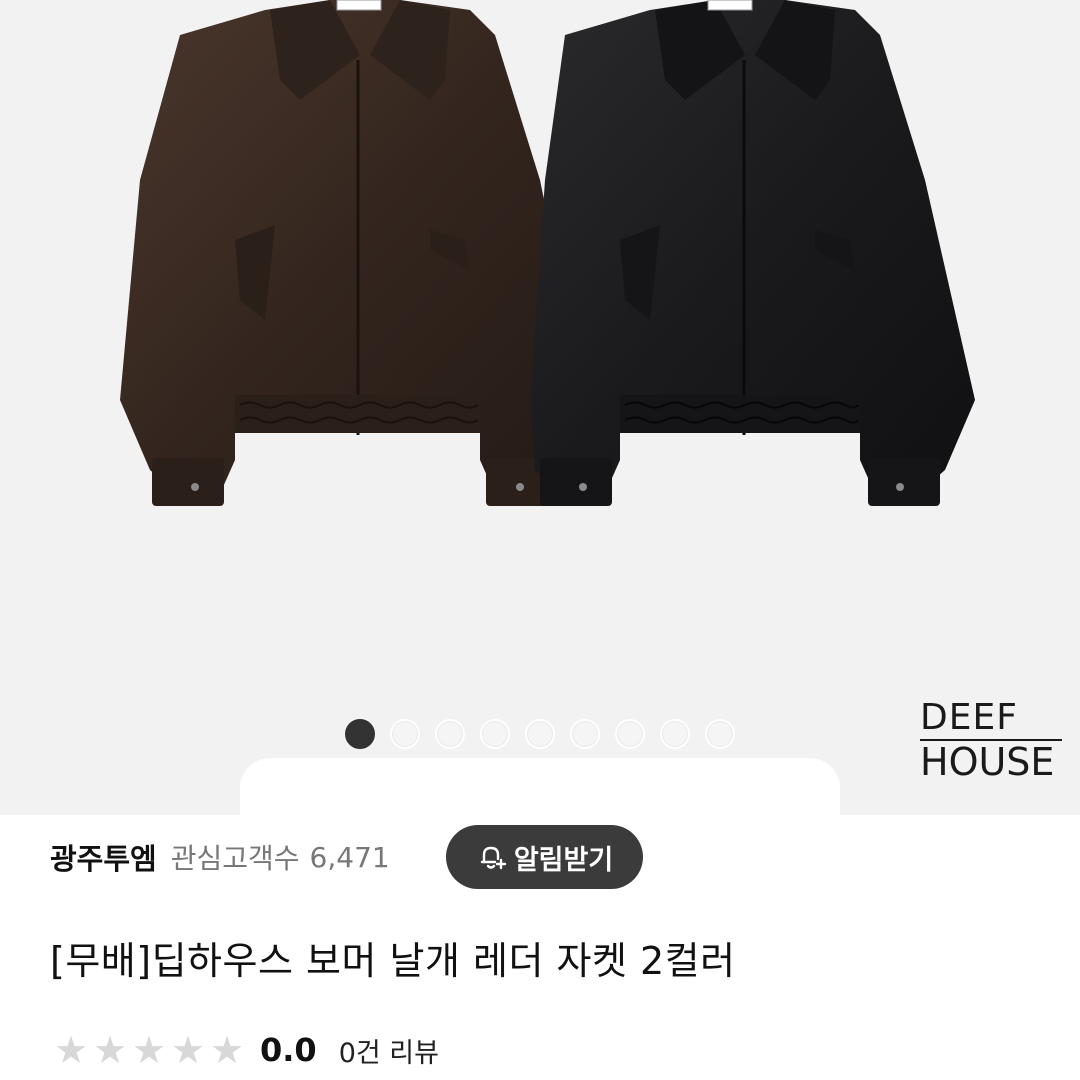 The image size is (1080, 1080). Describe the element at coordinates (103, 857) in the screenshot. I see `shop-name: 광주투엠` at that location.